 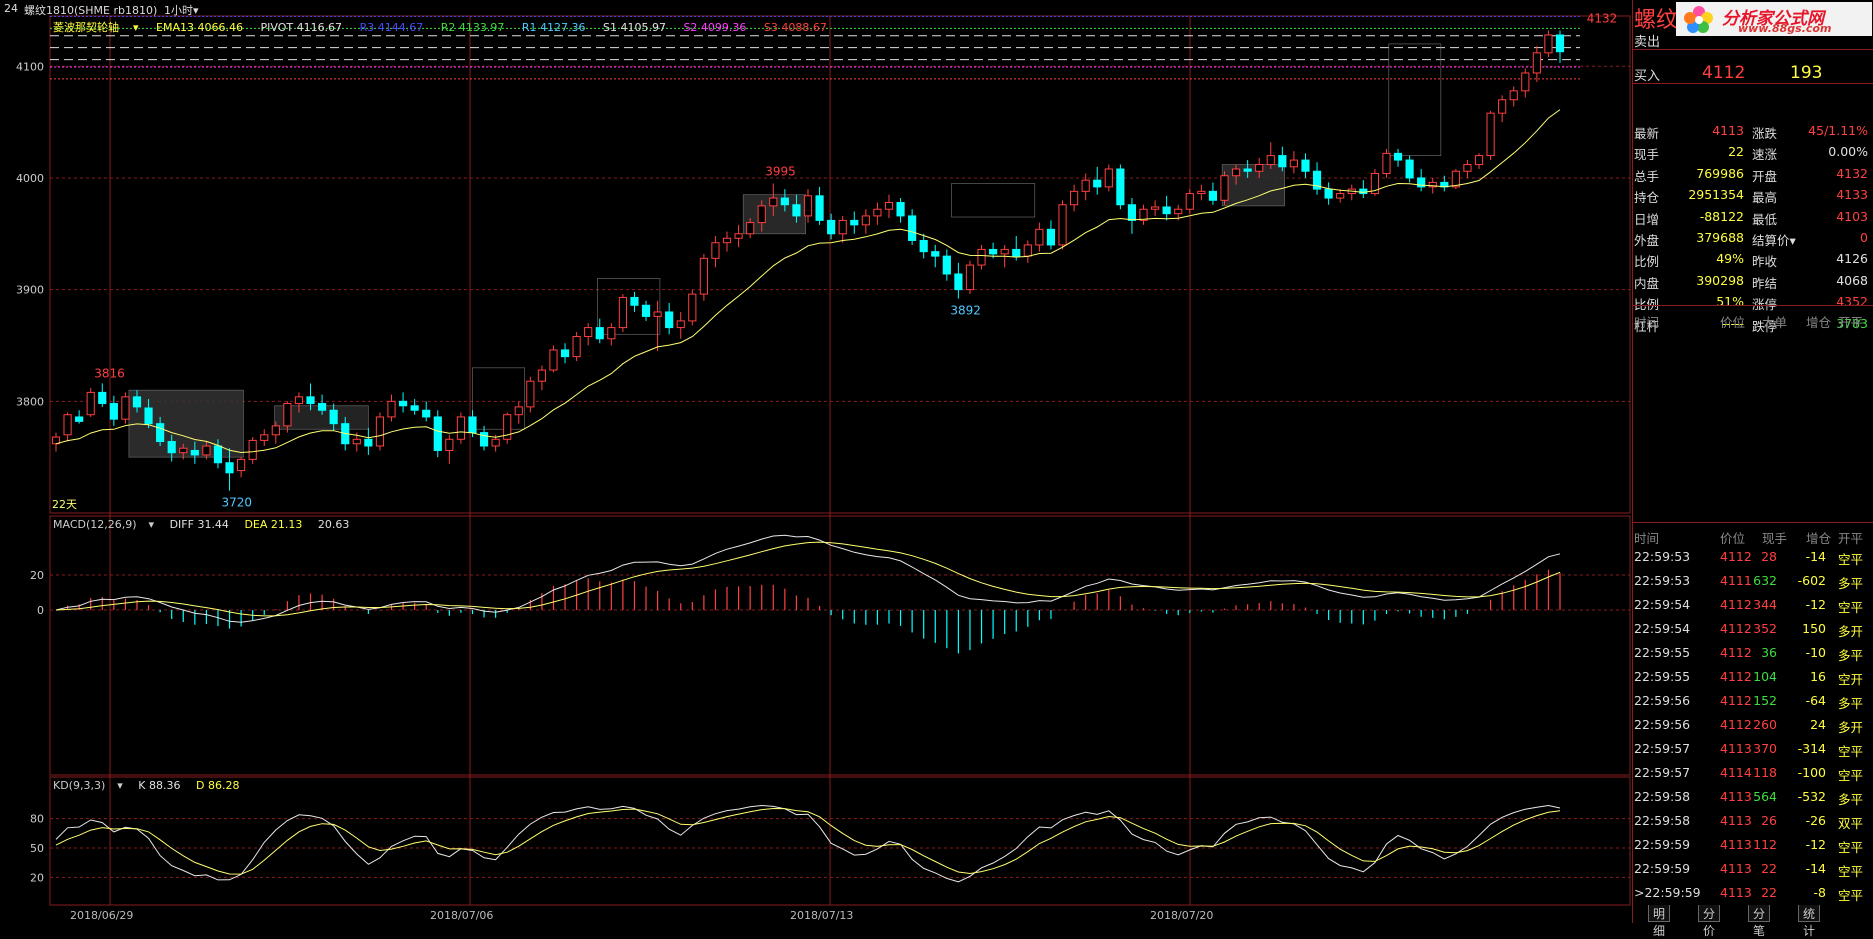 I want to click on period-selector: 1小时▾, so click(x=181, y=10).